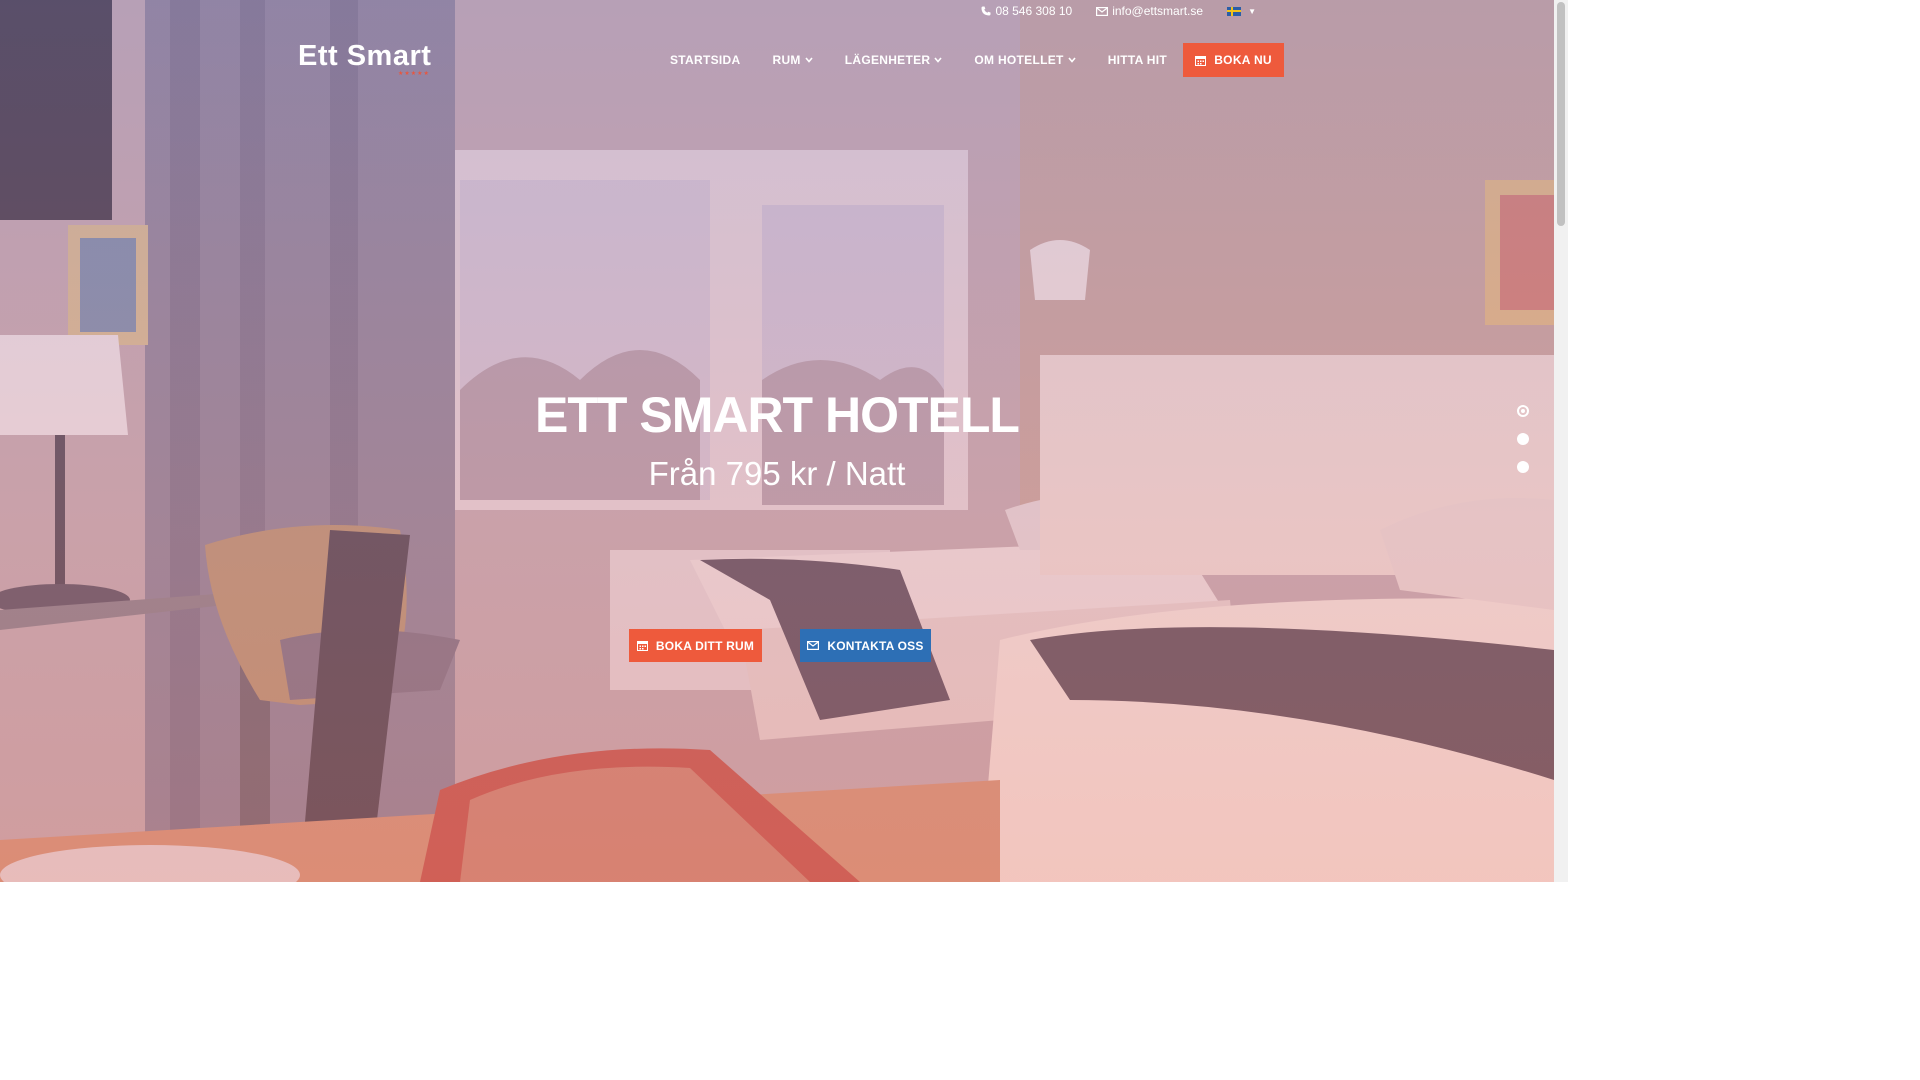  I want to click on top-info-bar: 08 546 308 10 info@ettsmart.se ▼, so click(1118, 11).